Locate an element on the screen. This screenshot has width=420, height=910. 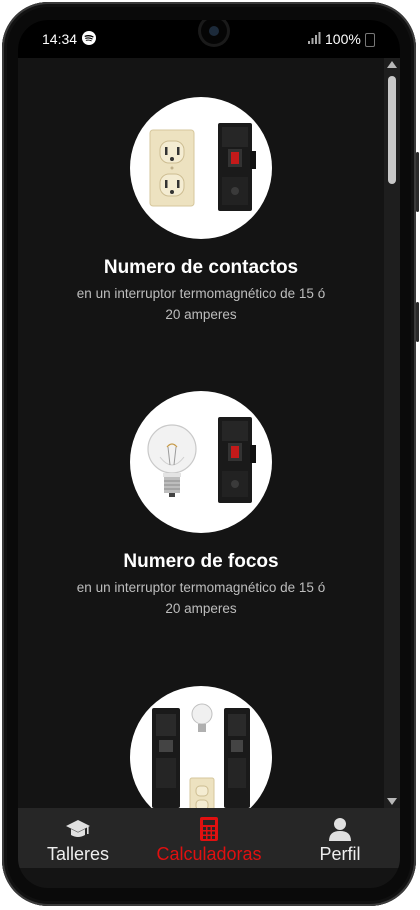
nav-item-perfil: Perfil is located at coordinates (340, 838).